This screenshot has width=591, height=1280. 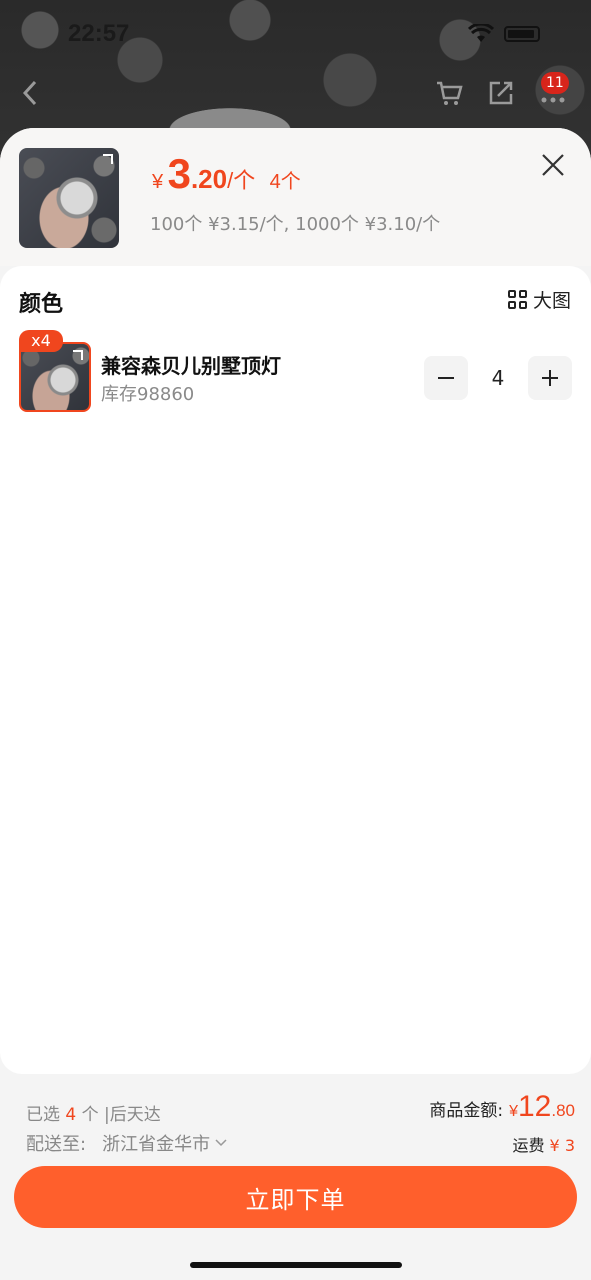 I want to click on amount-currency: ¥, so click(x=513, y=1111).